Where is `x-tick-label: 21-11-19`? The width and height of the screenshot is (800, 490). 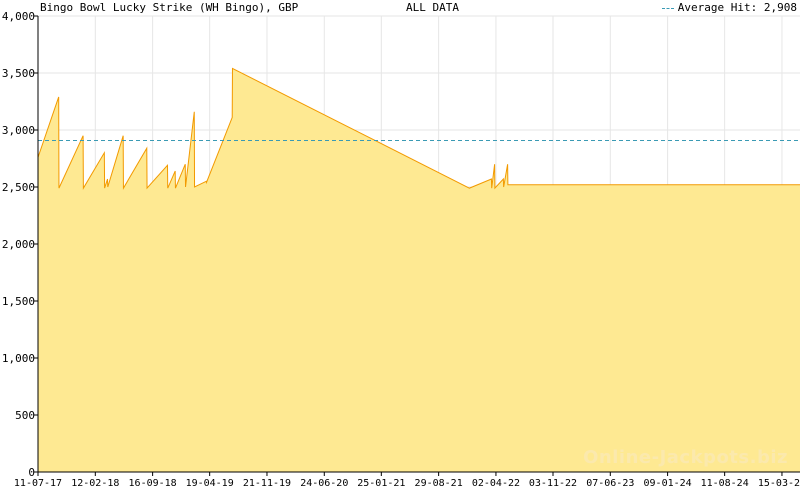
x-tick-label: 21-11-19 is located at coordinates (267, 483).